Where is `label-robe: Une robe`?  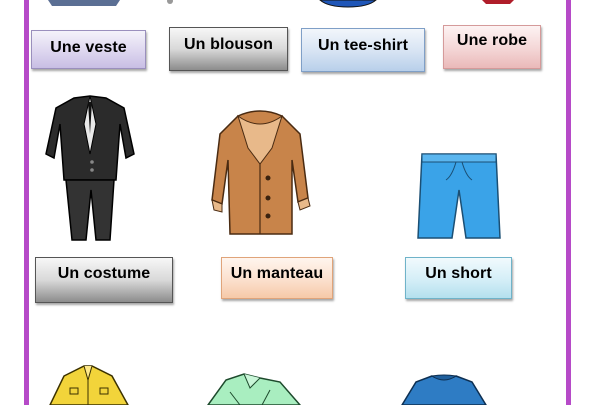
label-robe: Une robe is located at coordinates (492, 47).